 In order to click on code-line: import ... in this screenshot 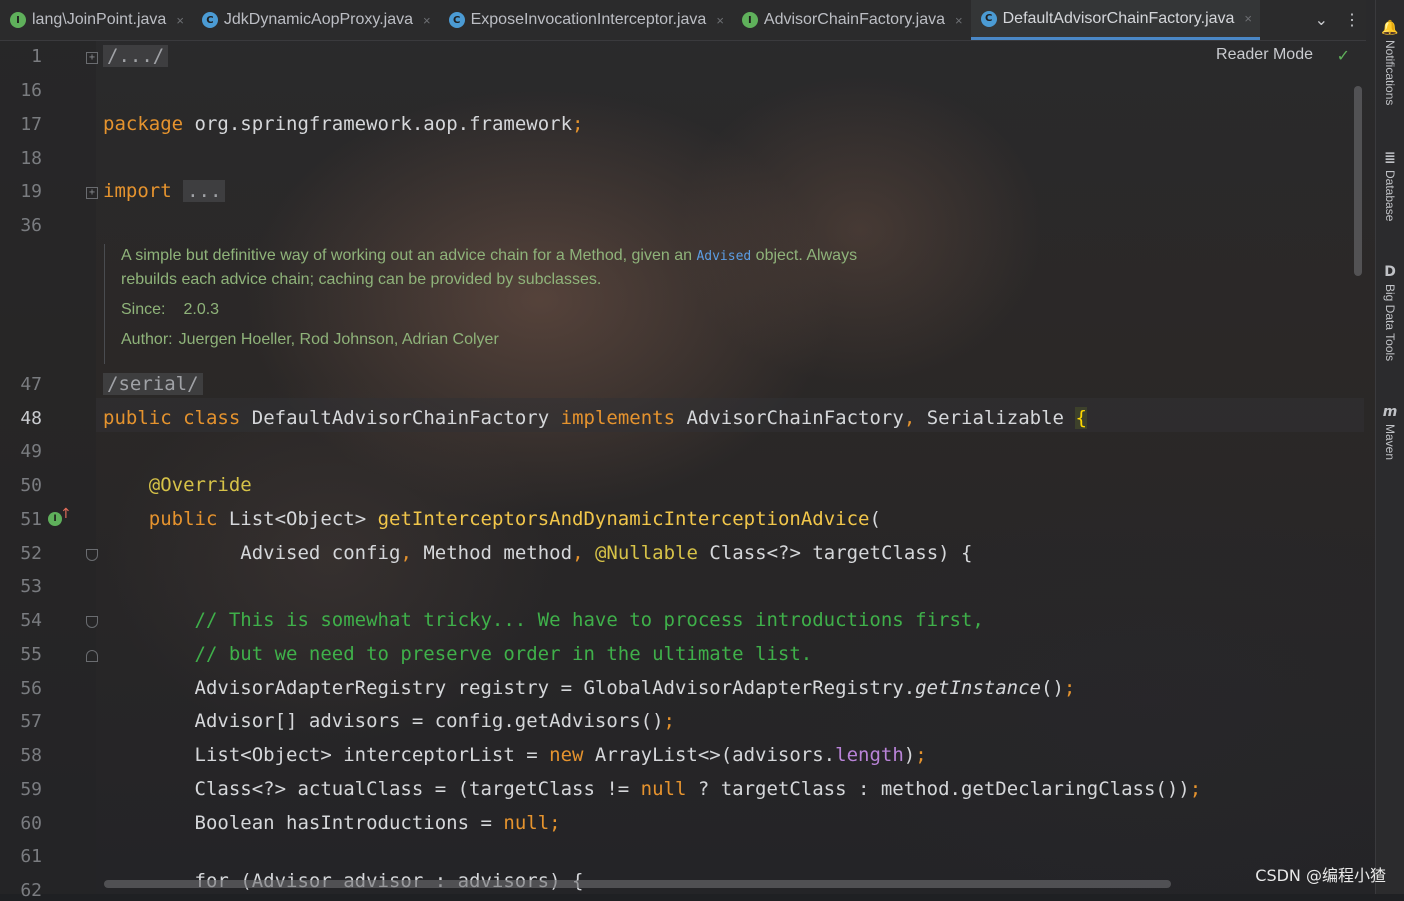, I will do `click(164, 191)`.